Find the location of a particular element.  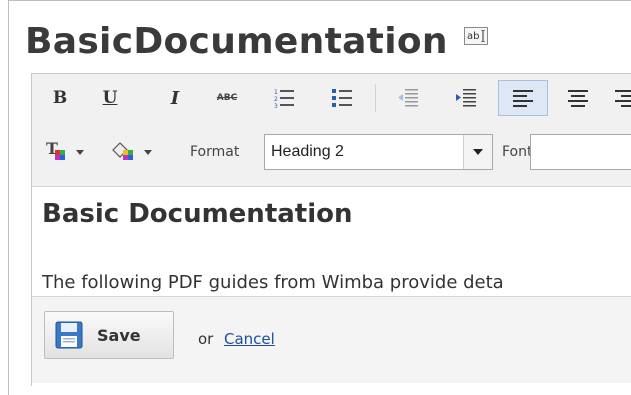

rename-icon-text: ab is located at coordinates (473, 36).